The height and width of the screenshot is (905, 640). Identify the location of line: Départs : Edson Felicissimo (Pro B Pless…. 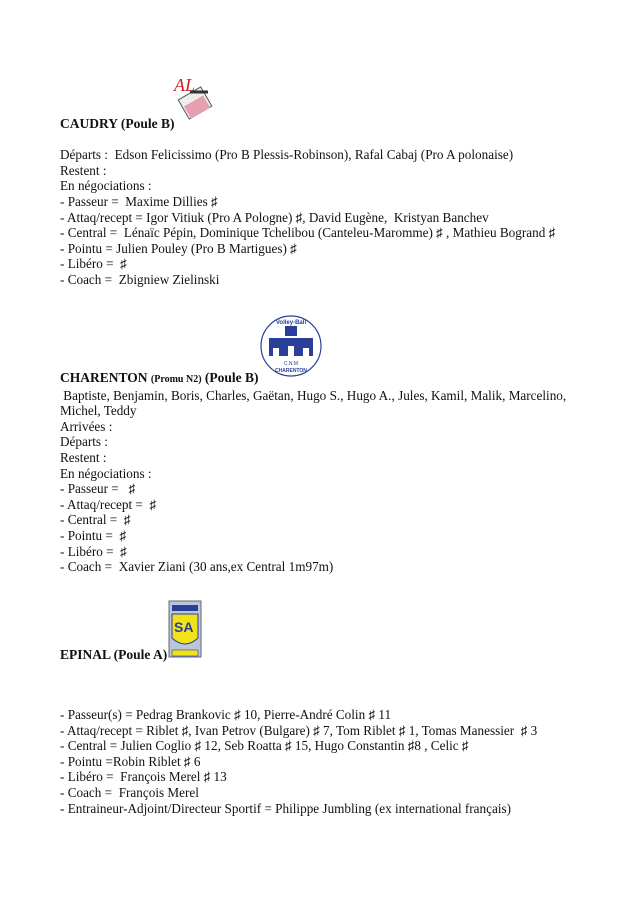
(287, 155).